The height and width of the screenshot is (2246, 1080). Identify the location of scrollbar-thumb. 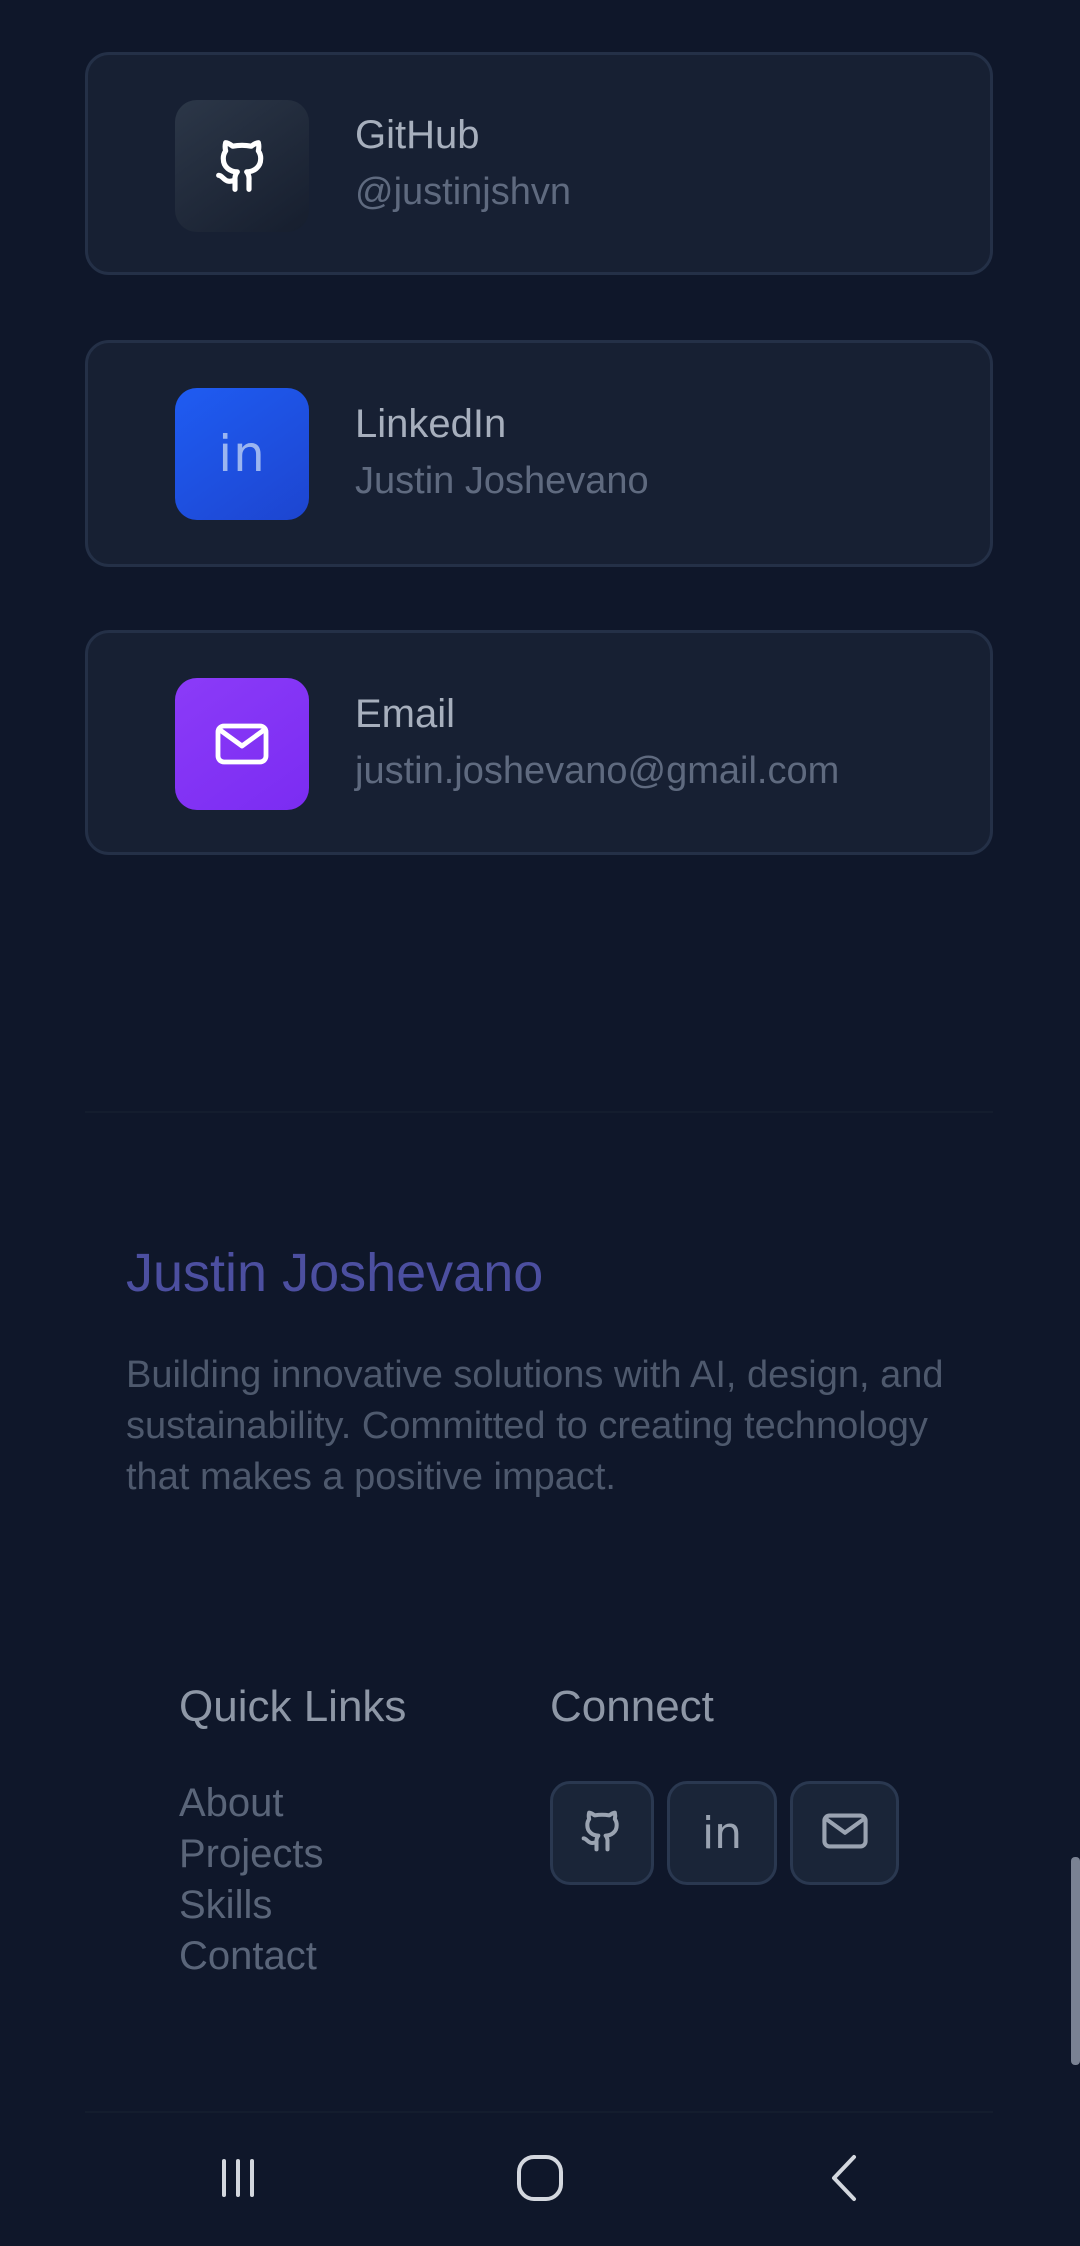
(1075, 1961).